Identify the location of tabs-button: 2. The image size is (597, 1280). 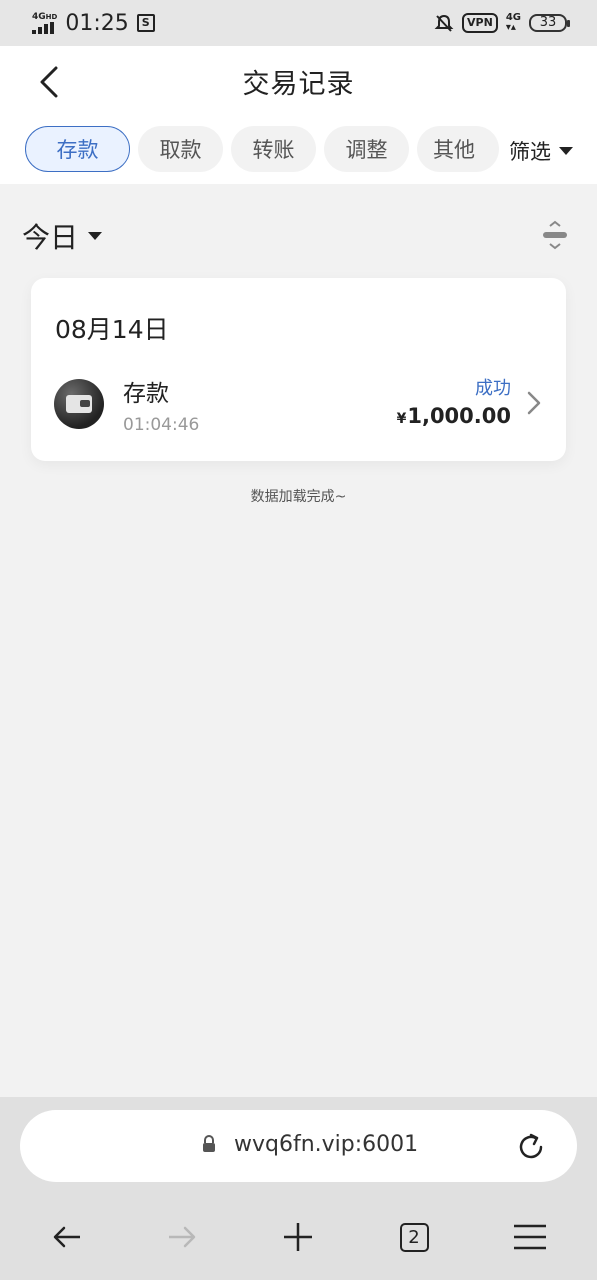
(414, 1237).